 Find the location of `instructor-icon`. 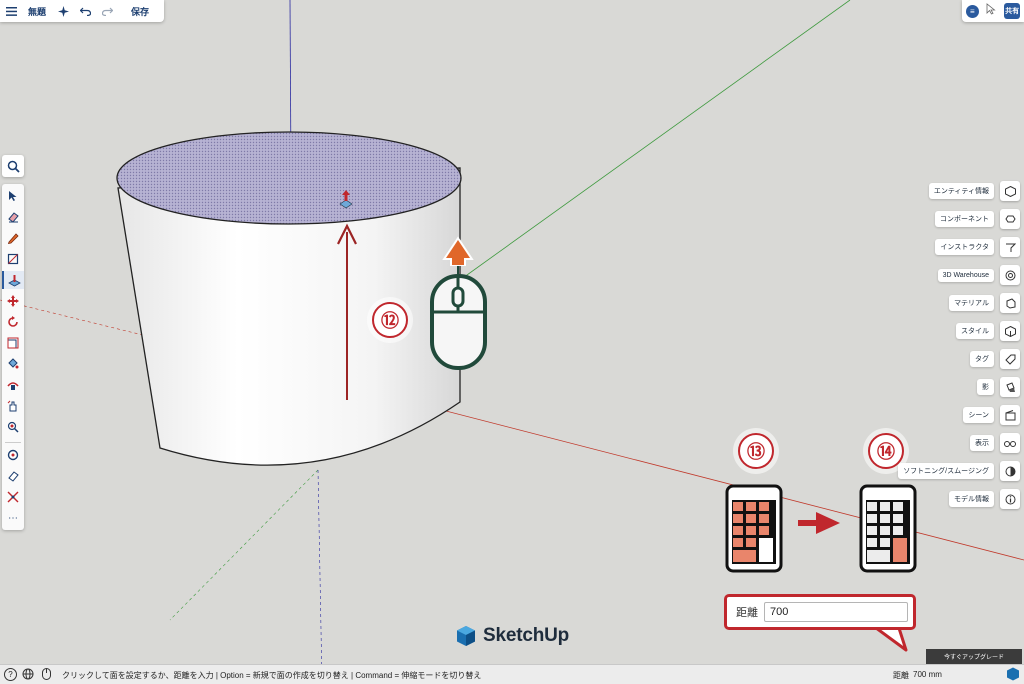

instructor-icon is located at coordinates (1010, 247).